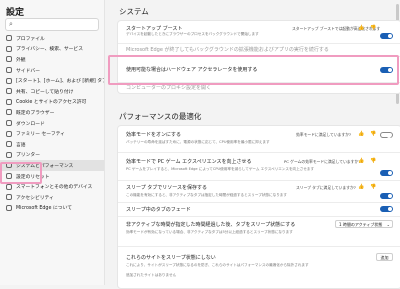  I want to click on sidebar-item-label: 既定のブラウザー, so click(35, 113).